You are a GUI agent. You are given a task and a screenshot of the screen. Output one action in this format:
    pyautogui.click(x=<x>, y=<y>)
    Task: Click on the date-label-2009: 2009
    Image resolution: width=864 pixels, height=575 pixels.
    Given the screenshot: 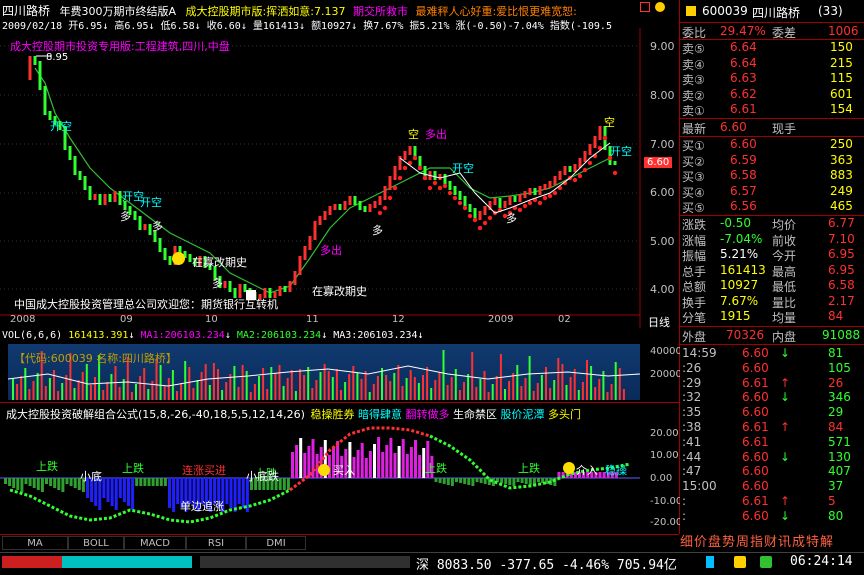 What is the action you would take?
    pyautogui.click(x=501, y=319)
    